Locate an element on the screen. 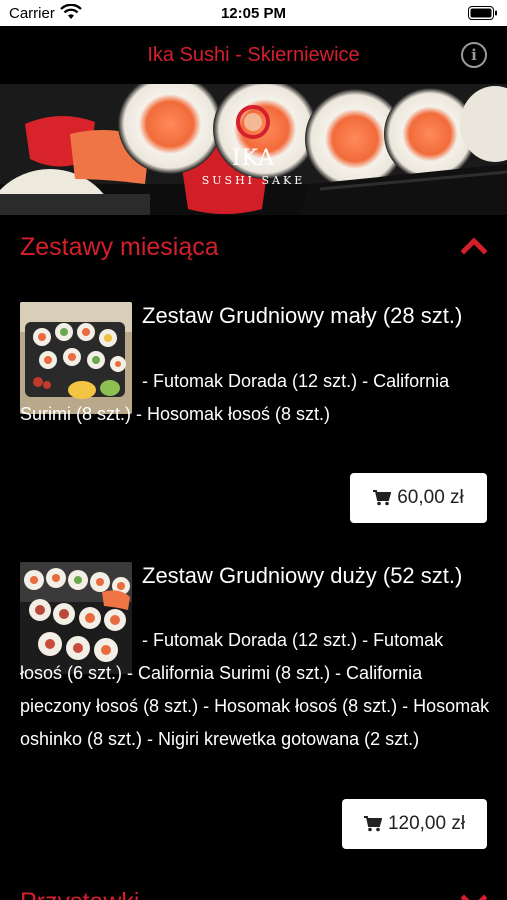  clock: 12:05 PM is located at coordinates (253, 13).